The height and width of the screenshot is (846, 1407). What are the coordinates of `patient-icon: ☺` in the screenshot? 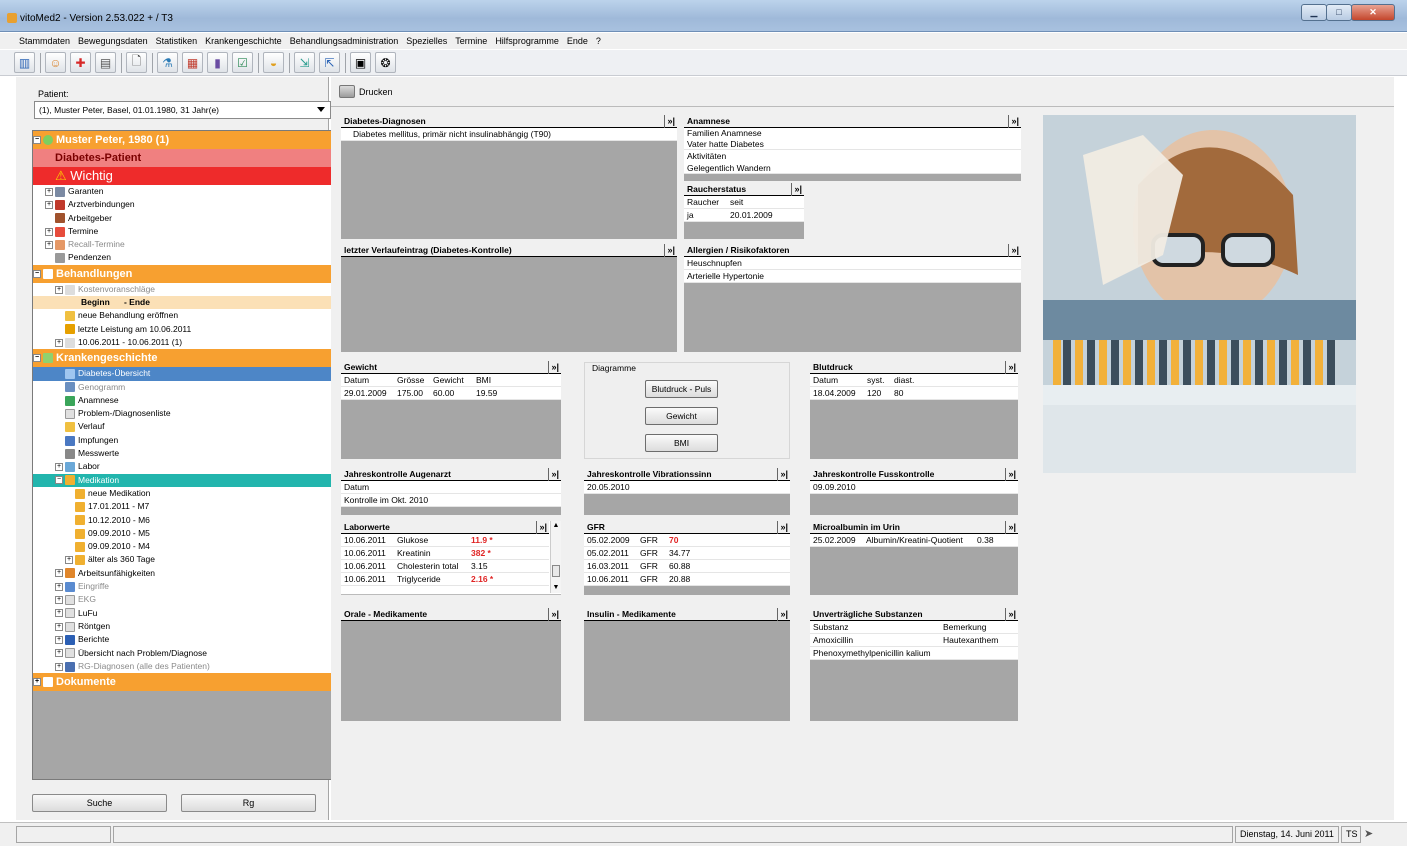 It's located at (55, 62).